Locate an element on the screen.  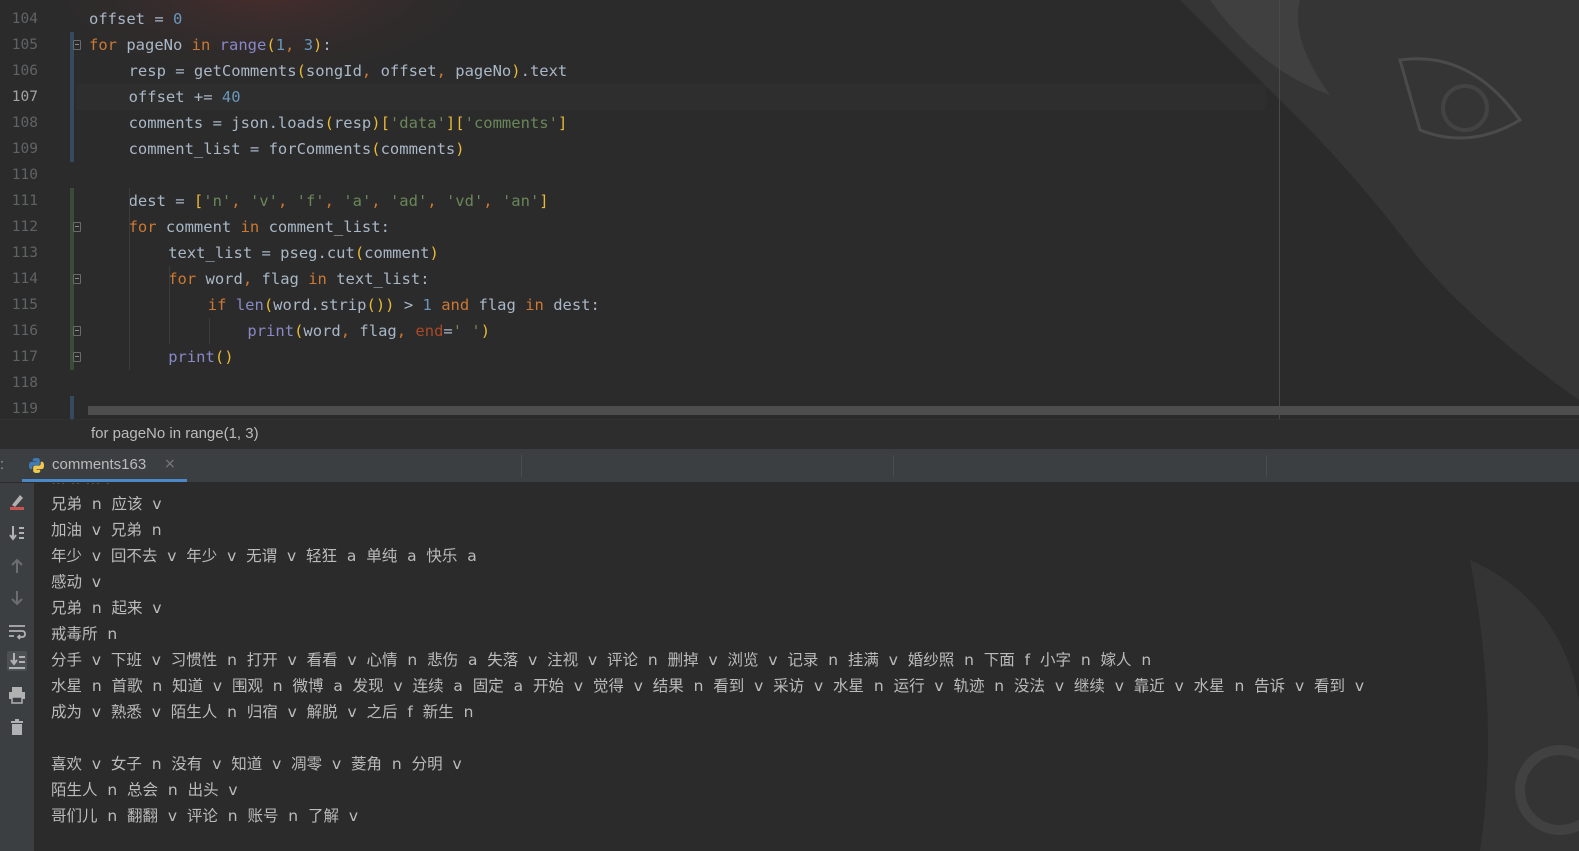
line-number: 110 is located at coordinates (19, 175).